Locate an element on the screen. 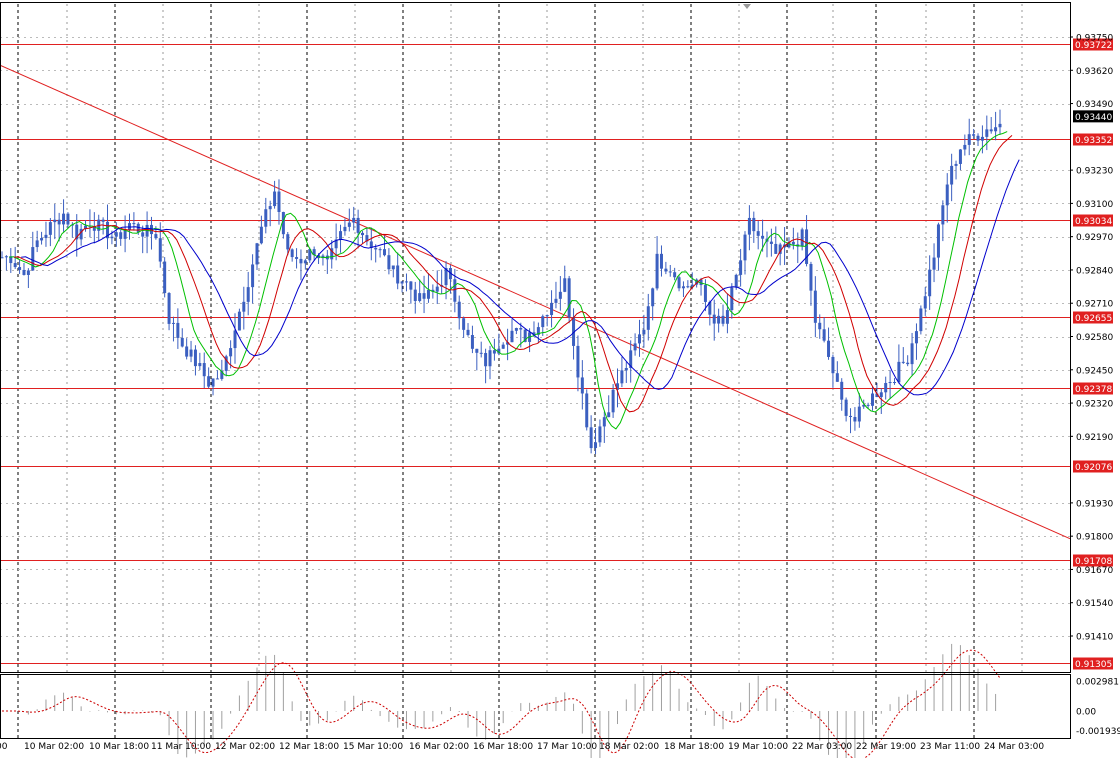 This screenshot has height=758, width=1120. price-tick-label: 0.93490 is located at coordinates (1094, 105).